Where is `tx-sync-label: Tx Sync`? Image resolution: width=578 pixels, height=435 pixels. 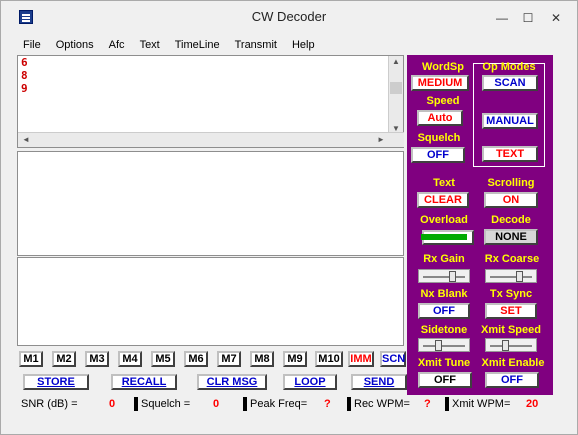
tx-sync-label: Tx Sync is located at coordinates (511, 294).